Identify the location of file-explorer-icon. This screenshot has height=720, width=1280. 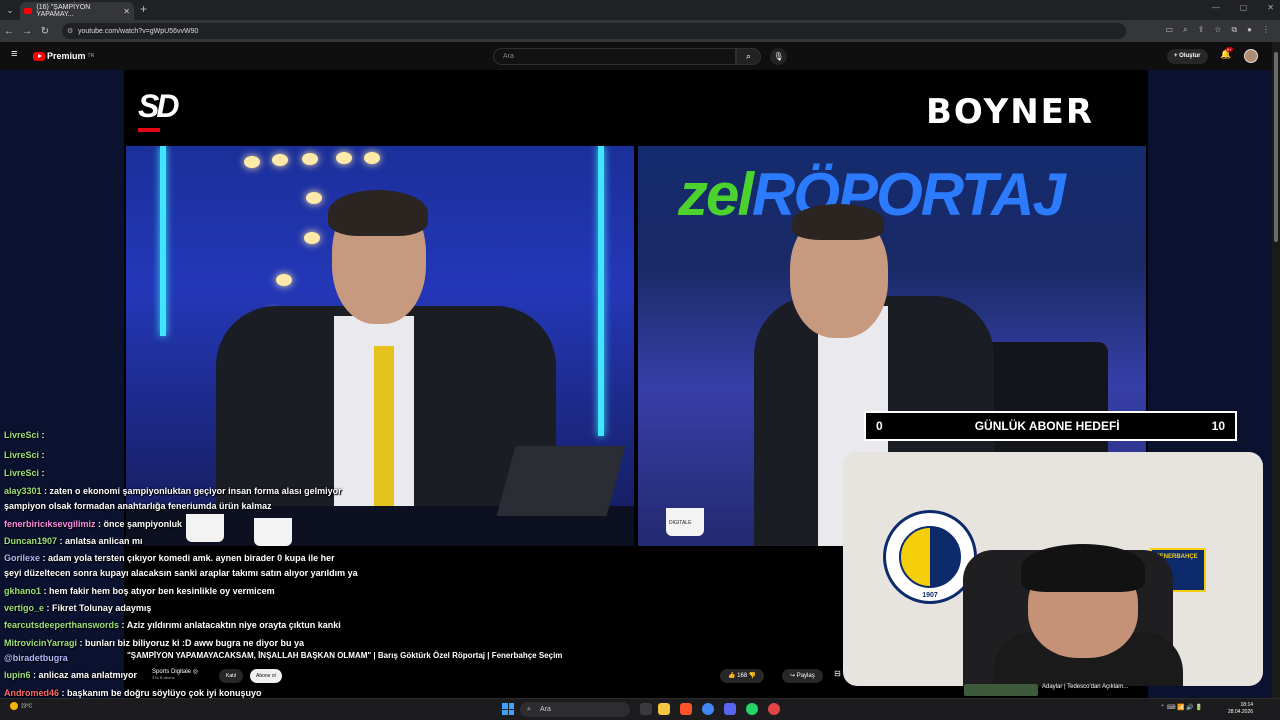
(664, 709).